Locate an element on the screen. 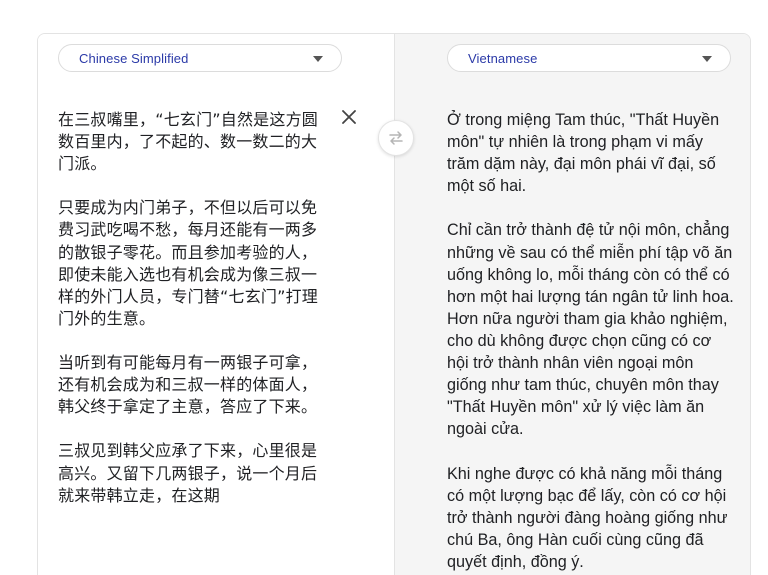 The image size is (768, 575). source-language-label: Chinese Simplified is located at coordinates (134, 58).